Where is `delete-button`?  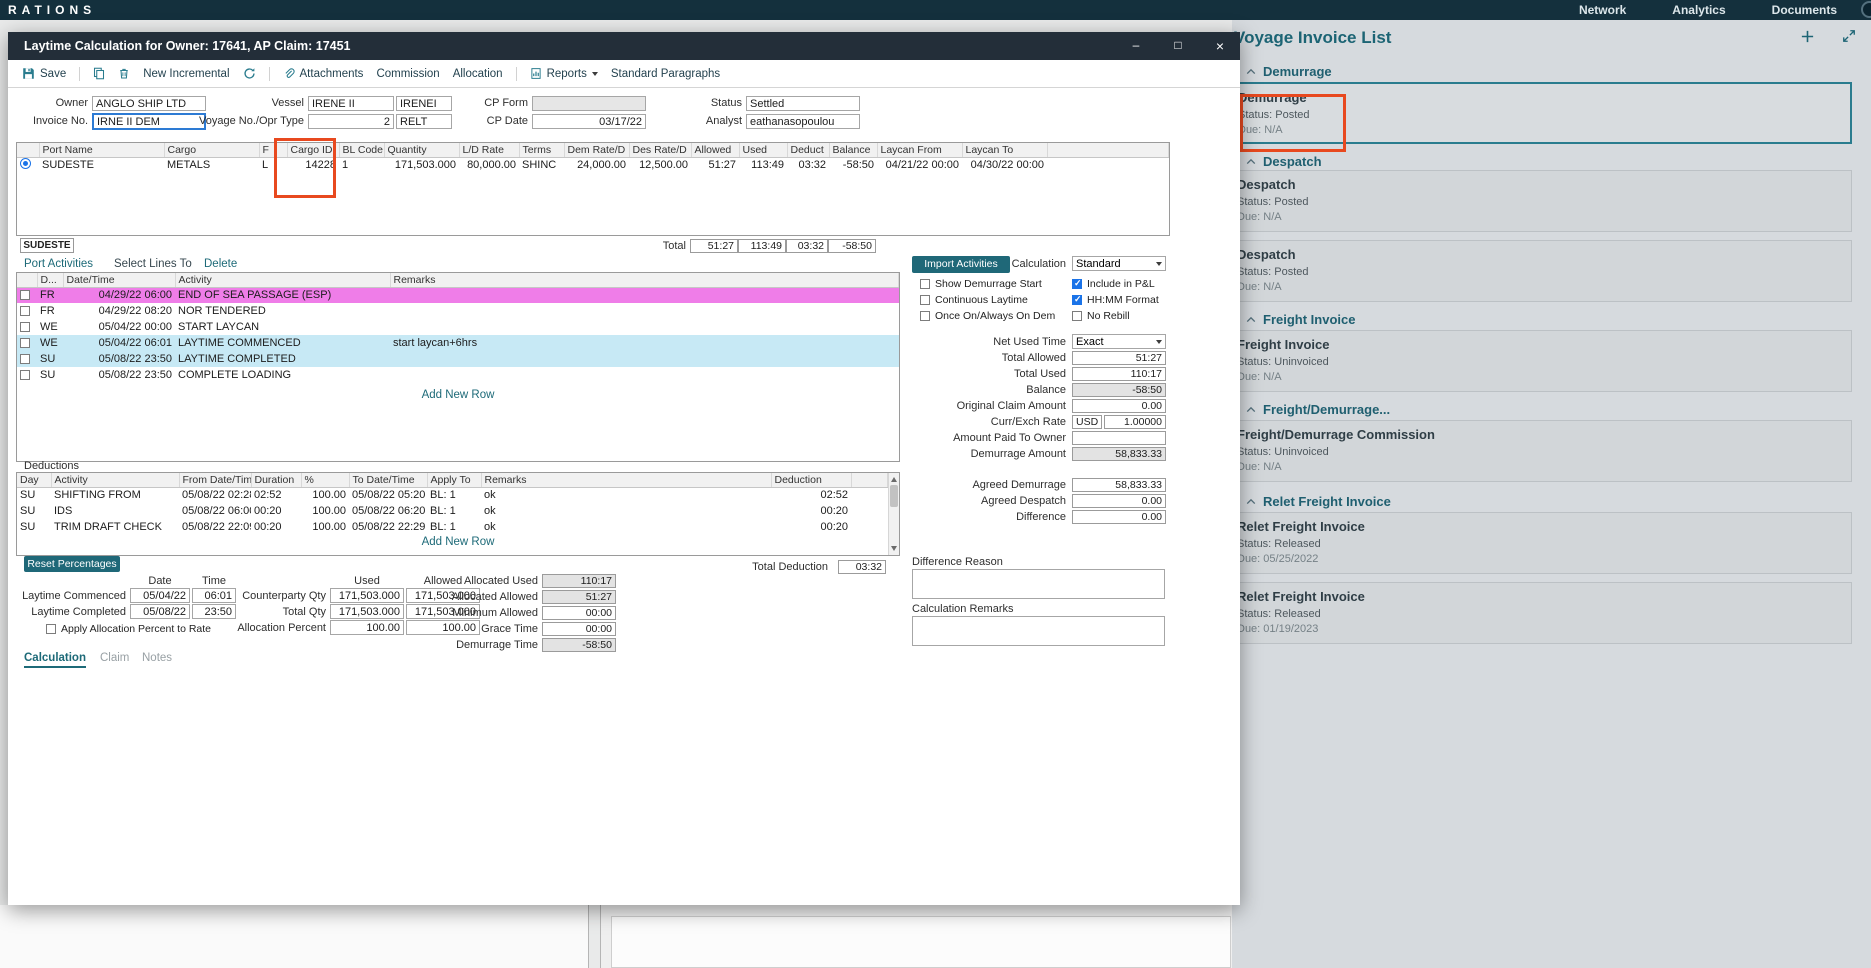 delete-button is located at coordinates (124, 73).